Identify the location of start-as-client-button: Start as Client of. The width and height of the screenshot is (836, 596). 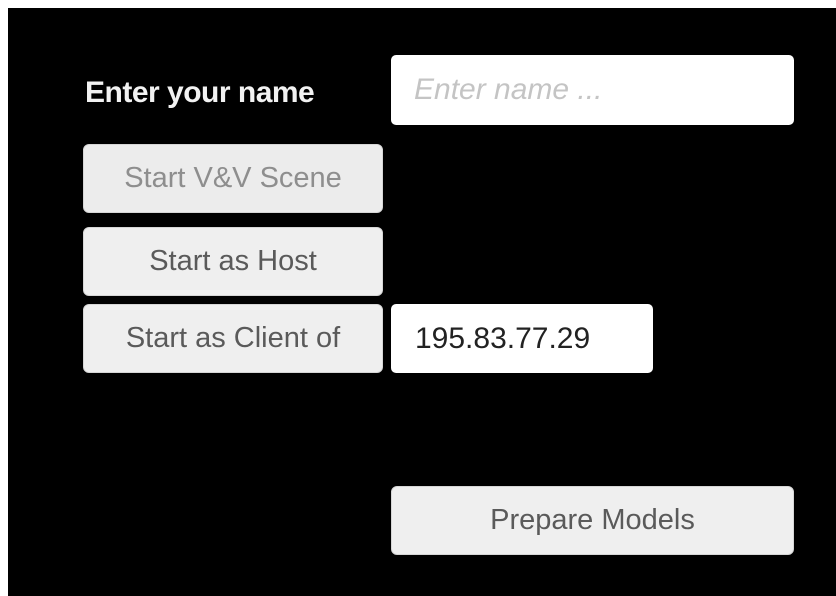
(233, 338).